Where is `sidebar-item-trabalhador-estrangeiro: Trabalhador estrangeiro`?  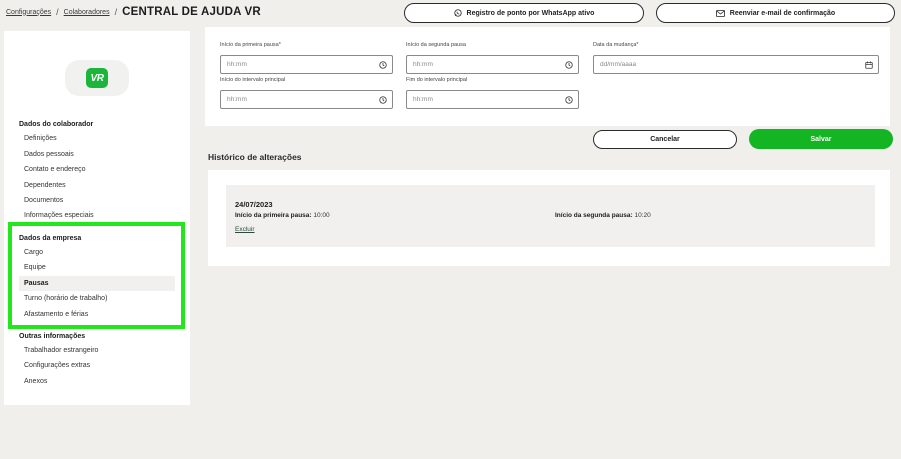
sidebar-item-trabalhador-estrangeiro: Trabalhador estrangeiro is located at coordinates (97, 350).